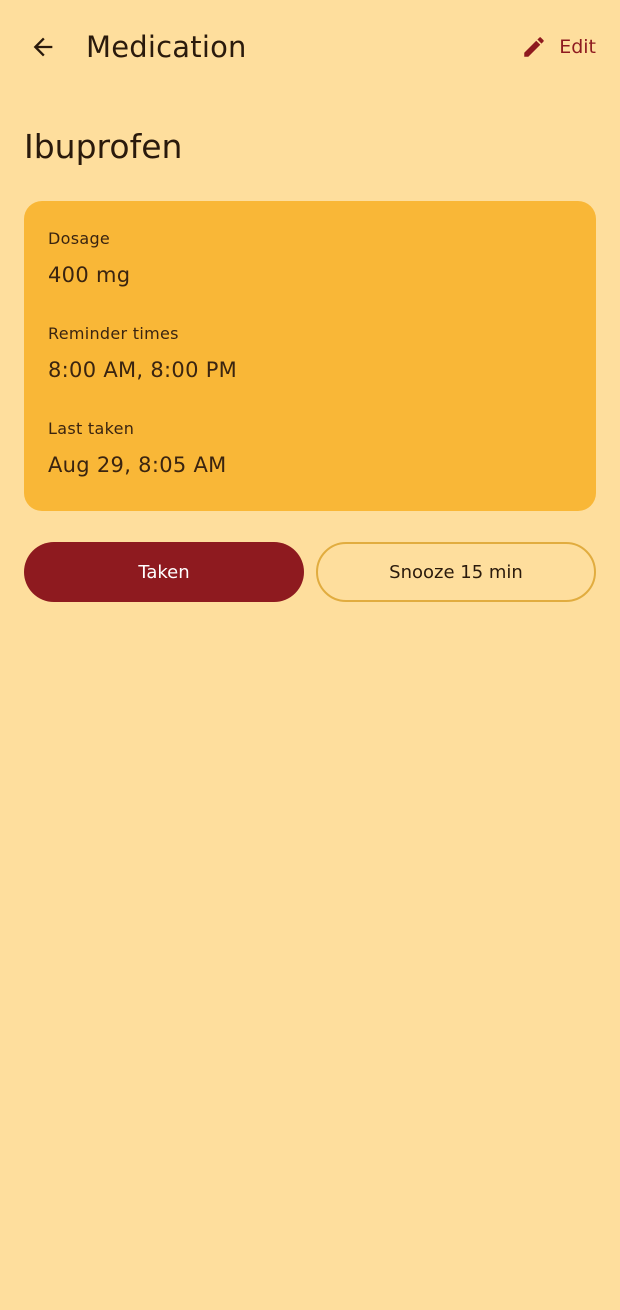  I want to click on reminder-times-value: 8:00 AM, 8:00 PM, so click(143, 370).